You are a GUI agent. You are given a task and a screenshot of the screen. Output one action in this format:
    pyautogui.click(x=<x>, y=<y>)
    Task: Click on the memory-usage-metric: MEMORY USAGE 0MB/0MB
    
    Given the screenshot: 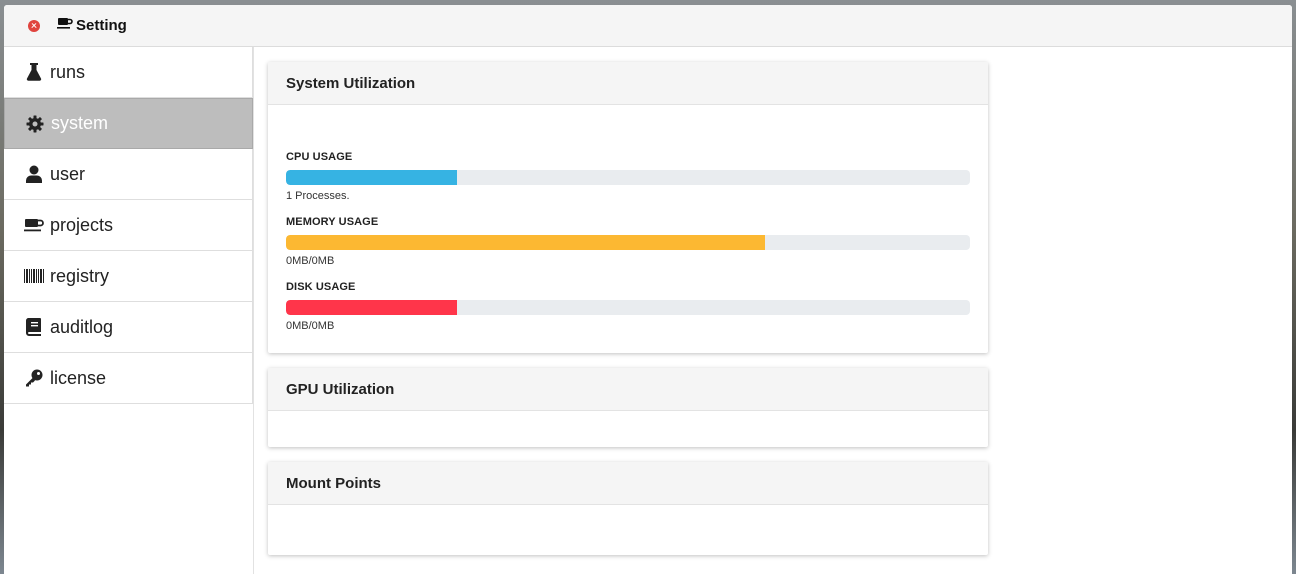 What is the action you would take?
    pyautogui.click(x=628, y=241)
    